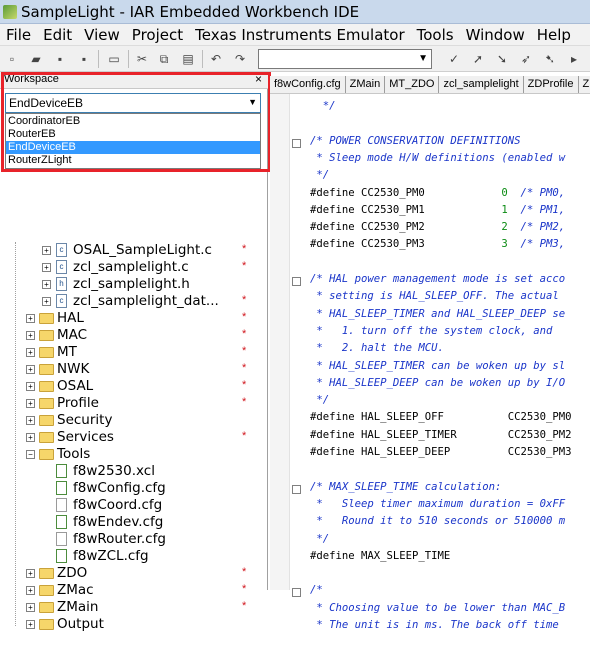  Describe the element at coordinates (502, 59) in the screenshot. I see `find-prev-icon: ➘` at that location.